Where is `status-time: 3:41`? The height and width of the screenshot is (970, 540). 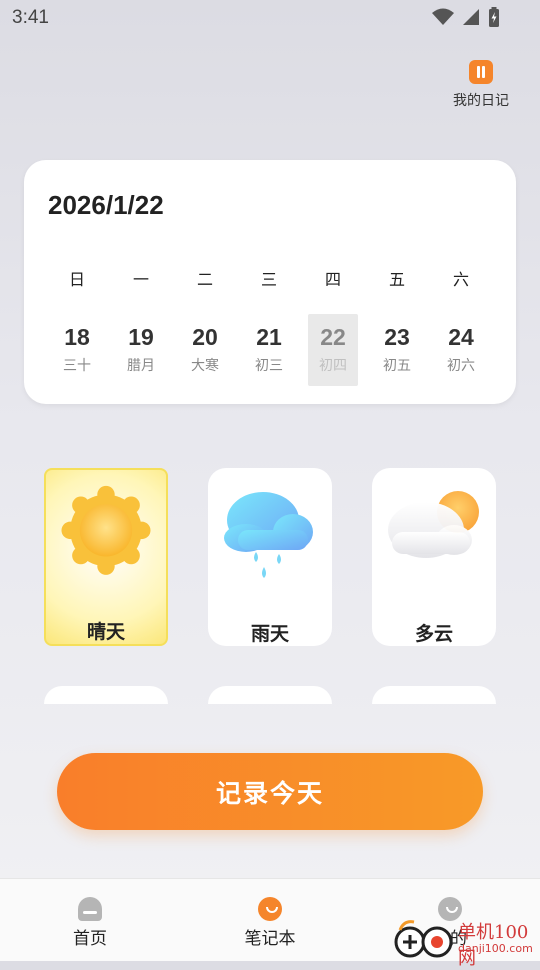
status-time: 3:41 is located at coordinates (30, 17).